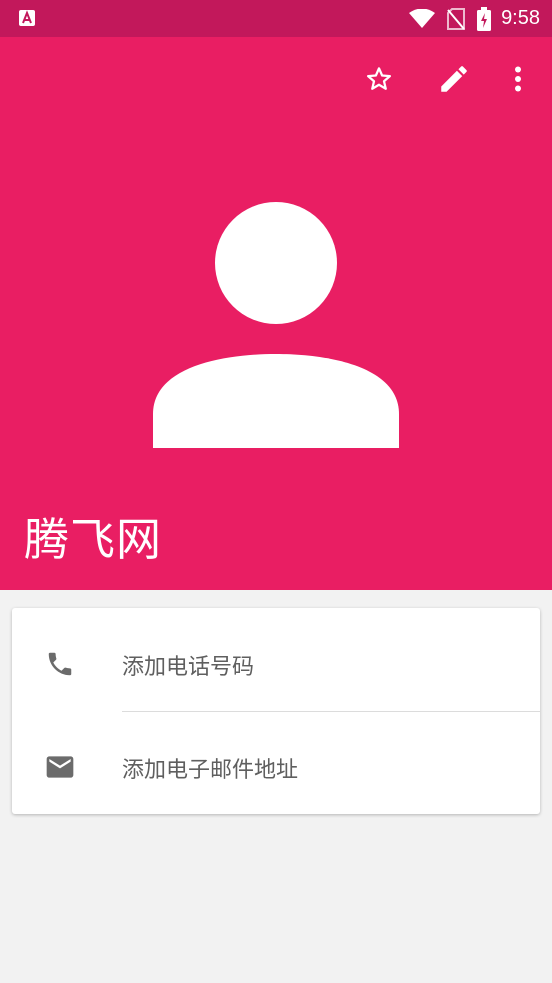  I want to click on add-email-label: 添加电子邮件地址, so click(210, 770).